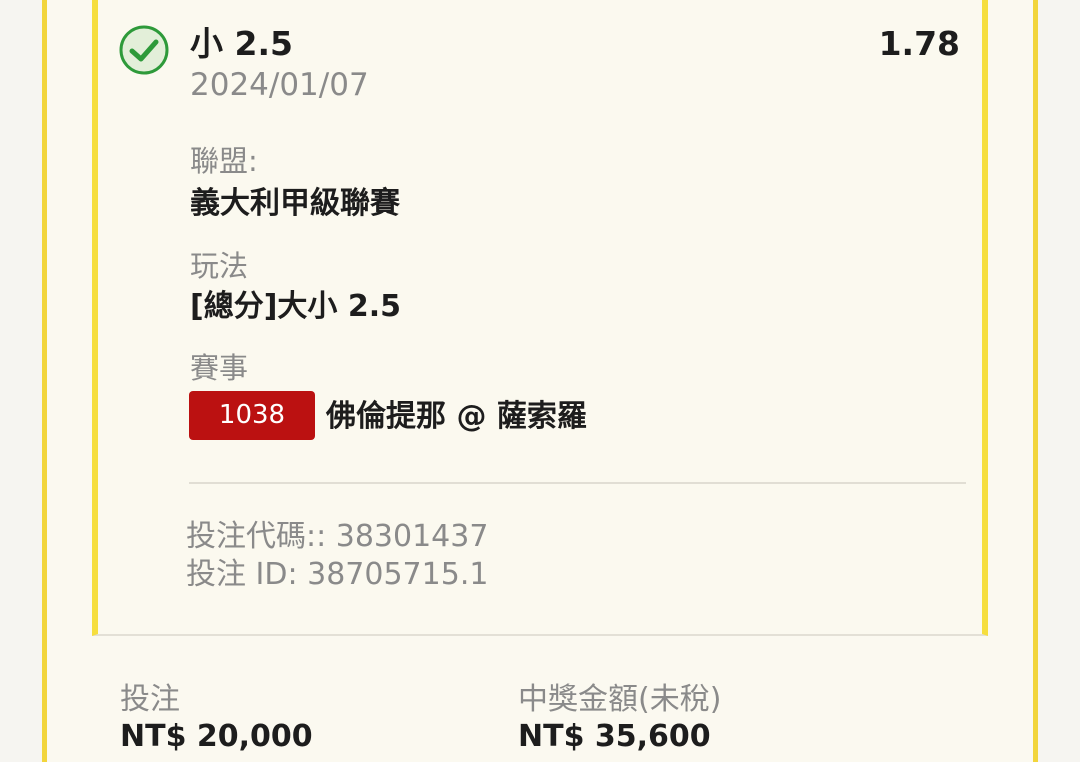 The image size is (1080, 762). I want to click on page-margin-left, so click(21, 381).